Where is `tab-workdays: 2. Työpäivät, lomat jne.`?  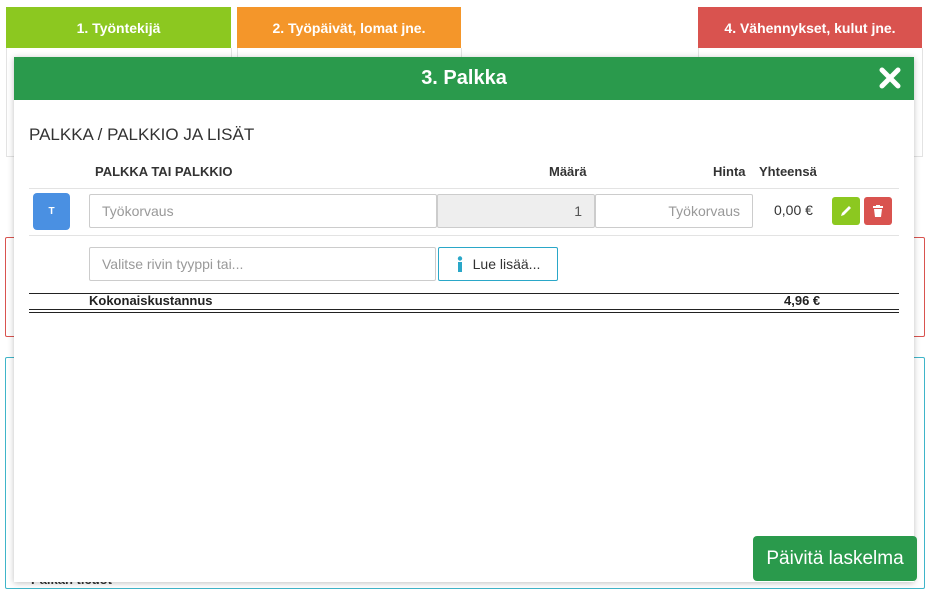 tab-workdays: 2. Työpäivät, lomat jne. is located at coordinates (349, 27).